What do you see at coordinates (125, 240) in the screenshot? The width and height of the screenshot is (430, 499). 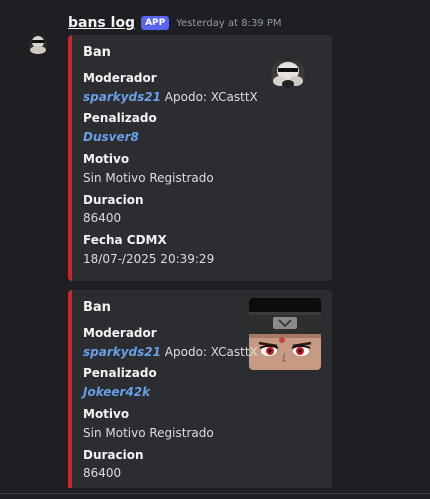 I see `field-fecha-label: Fecha CDMX` at bounding box center [125, 240].